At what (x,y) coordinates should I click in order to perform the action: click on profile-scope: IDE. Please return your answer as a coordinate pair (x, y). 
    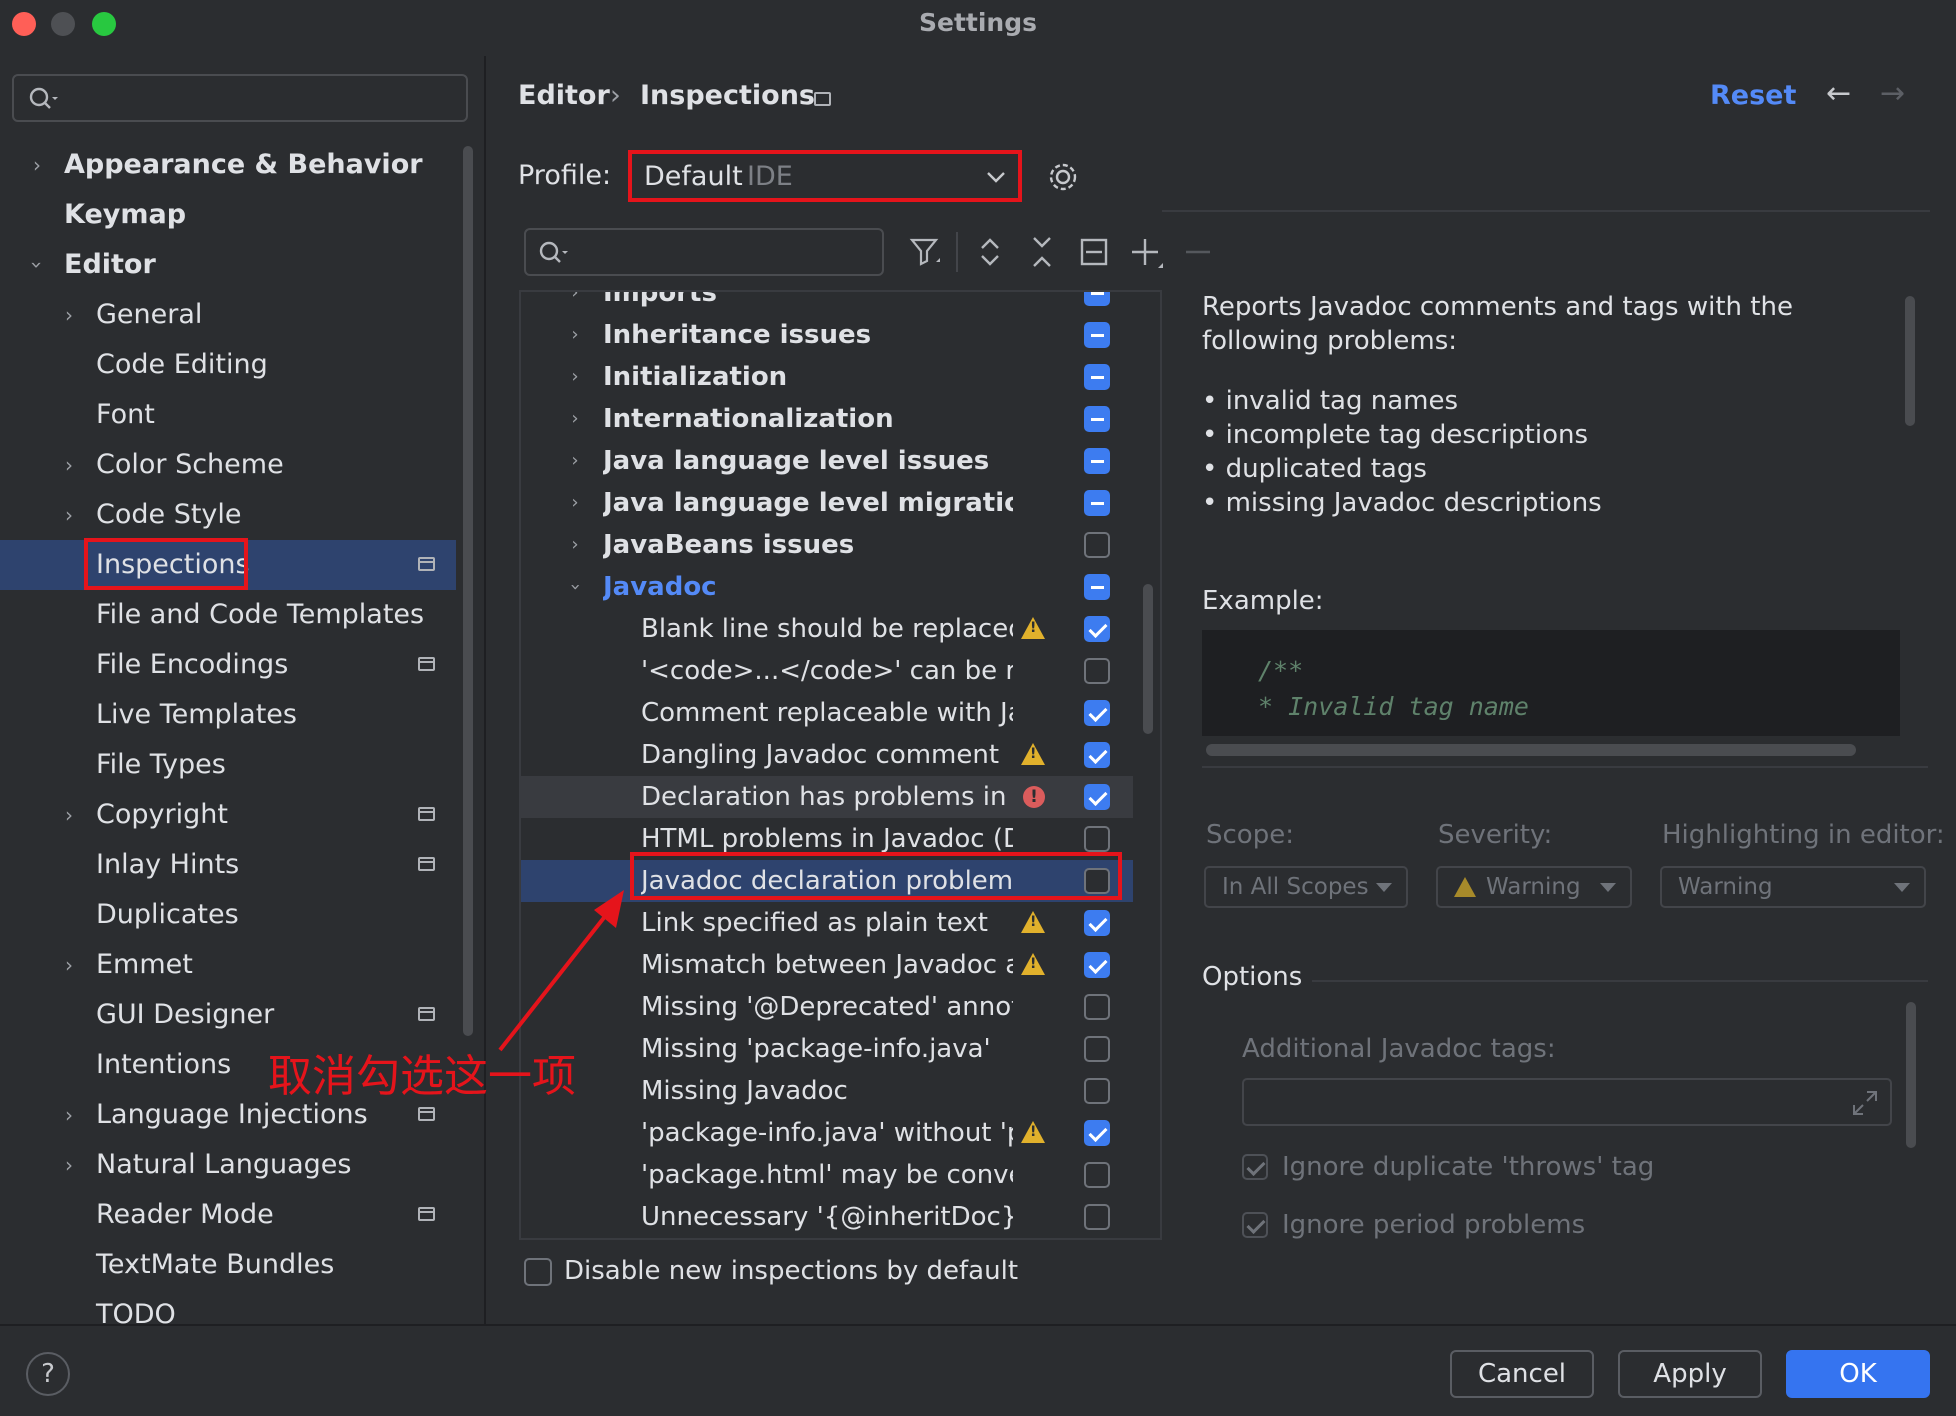
    Looking at the image, I should click on (770, 176).